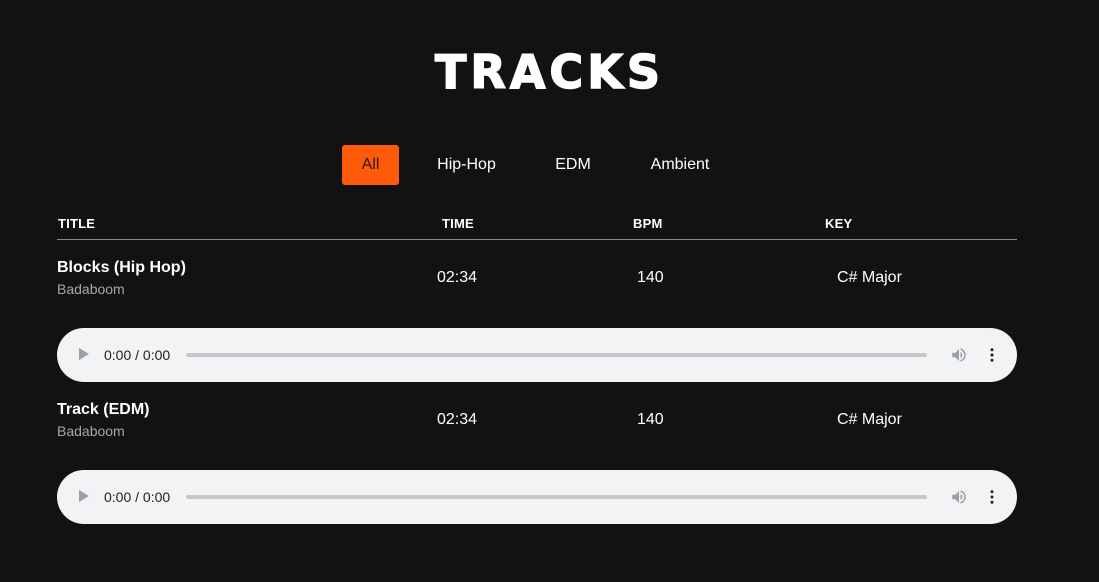 The width and height of the screenshot is (1099, 582). I want to click on track-row: Track (EDM) Badaboom 02:34 140 C# Major, so click(537, 424).